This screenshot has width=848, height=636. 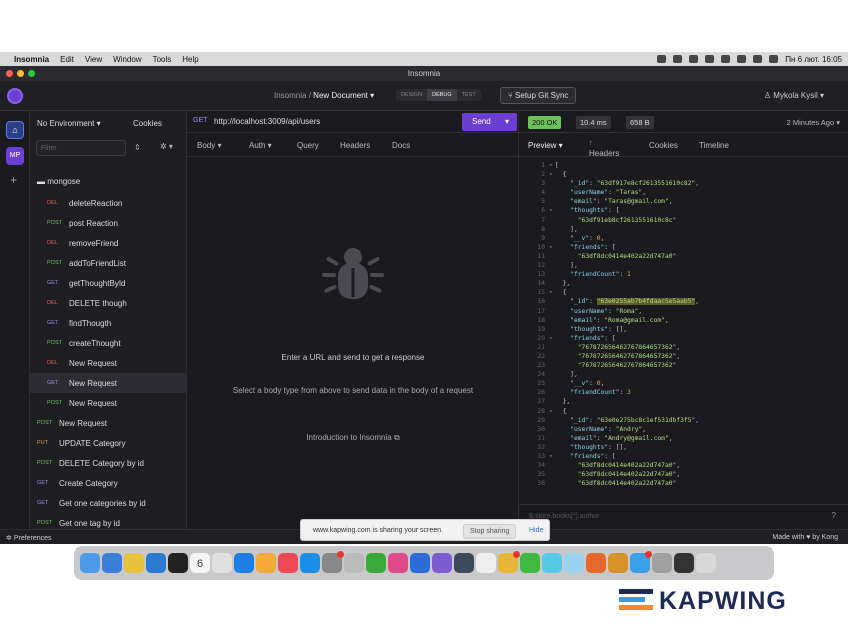 What do you see at coordinates (108, 203) in the screenshot?
I see `request-item: DEL deleteReaction` at bounding box center [108, 203].